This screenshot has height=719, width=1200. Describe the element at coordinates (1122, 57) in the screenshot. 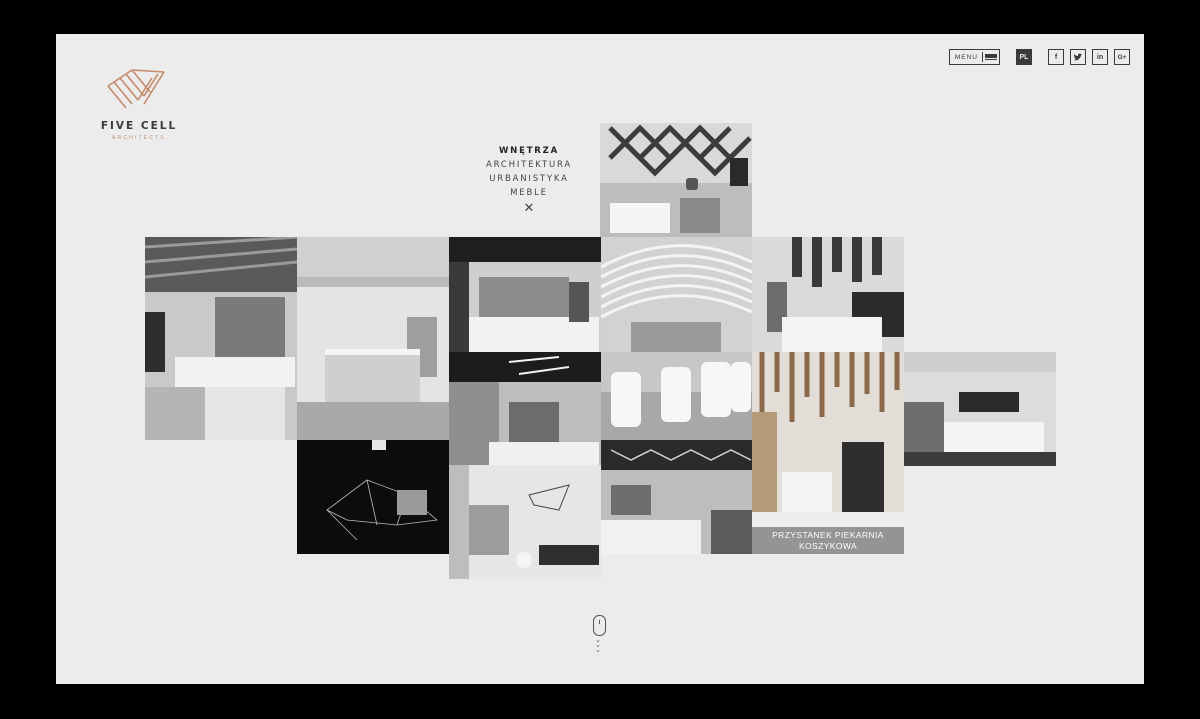

I see `google-plus-icon: G+` at that location.